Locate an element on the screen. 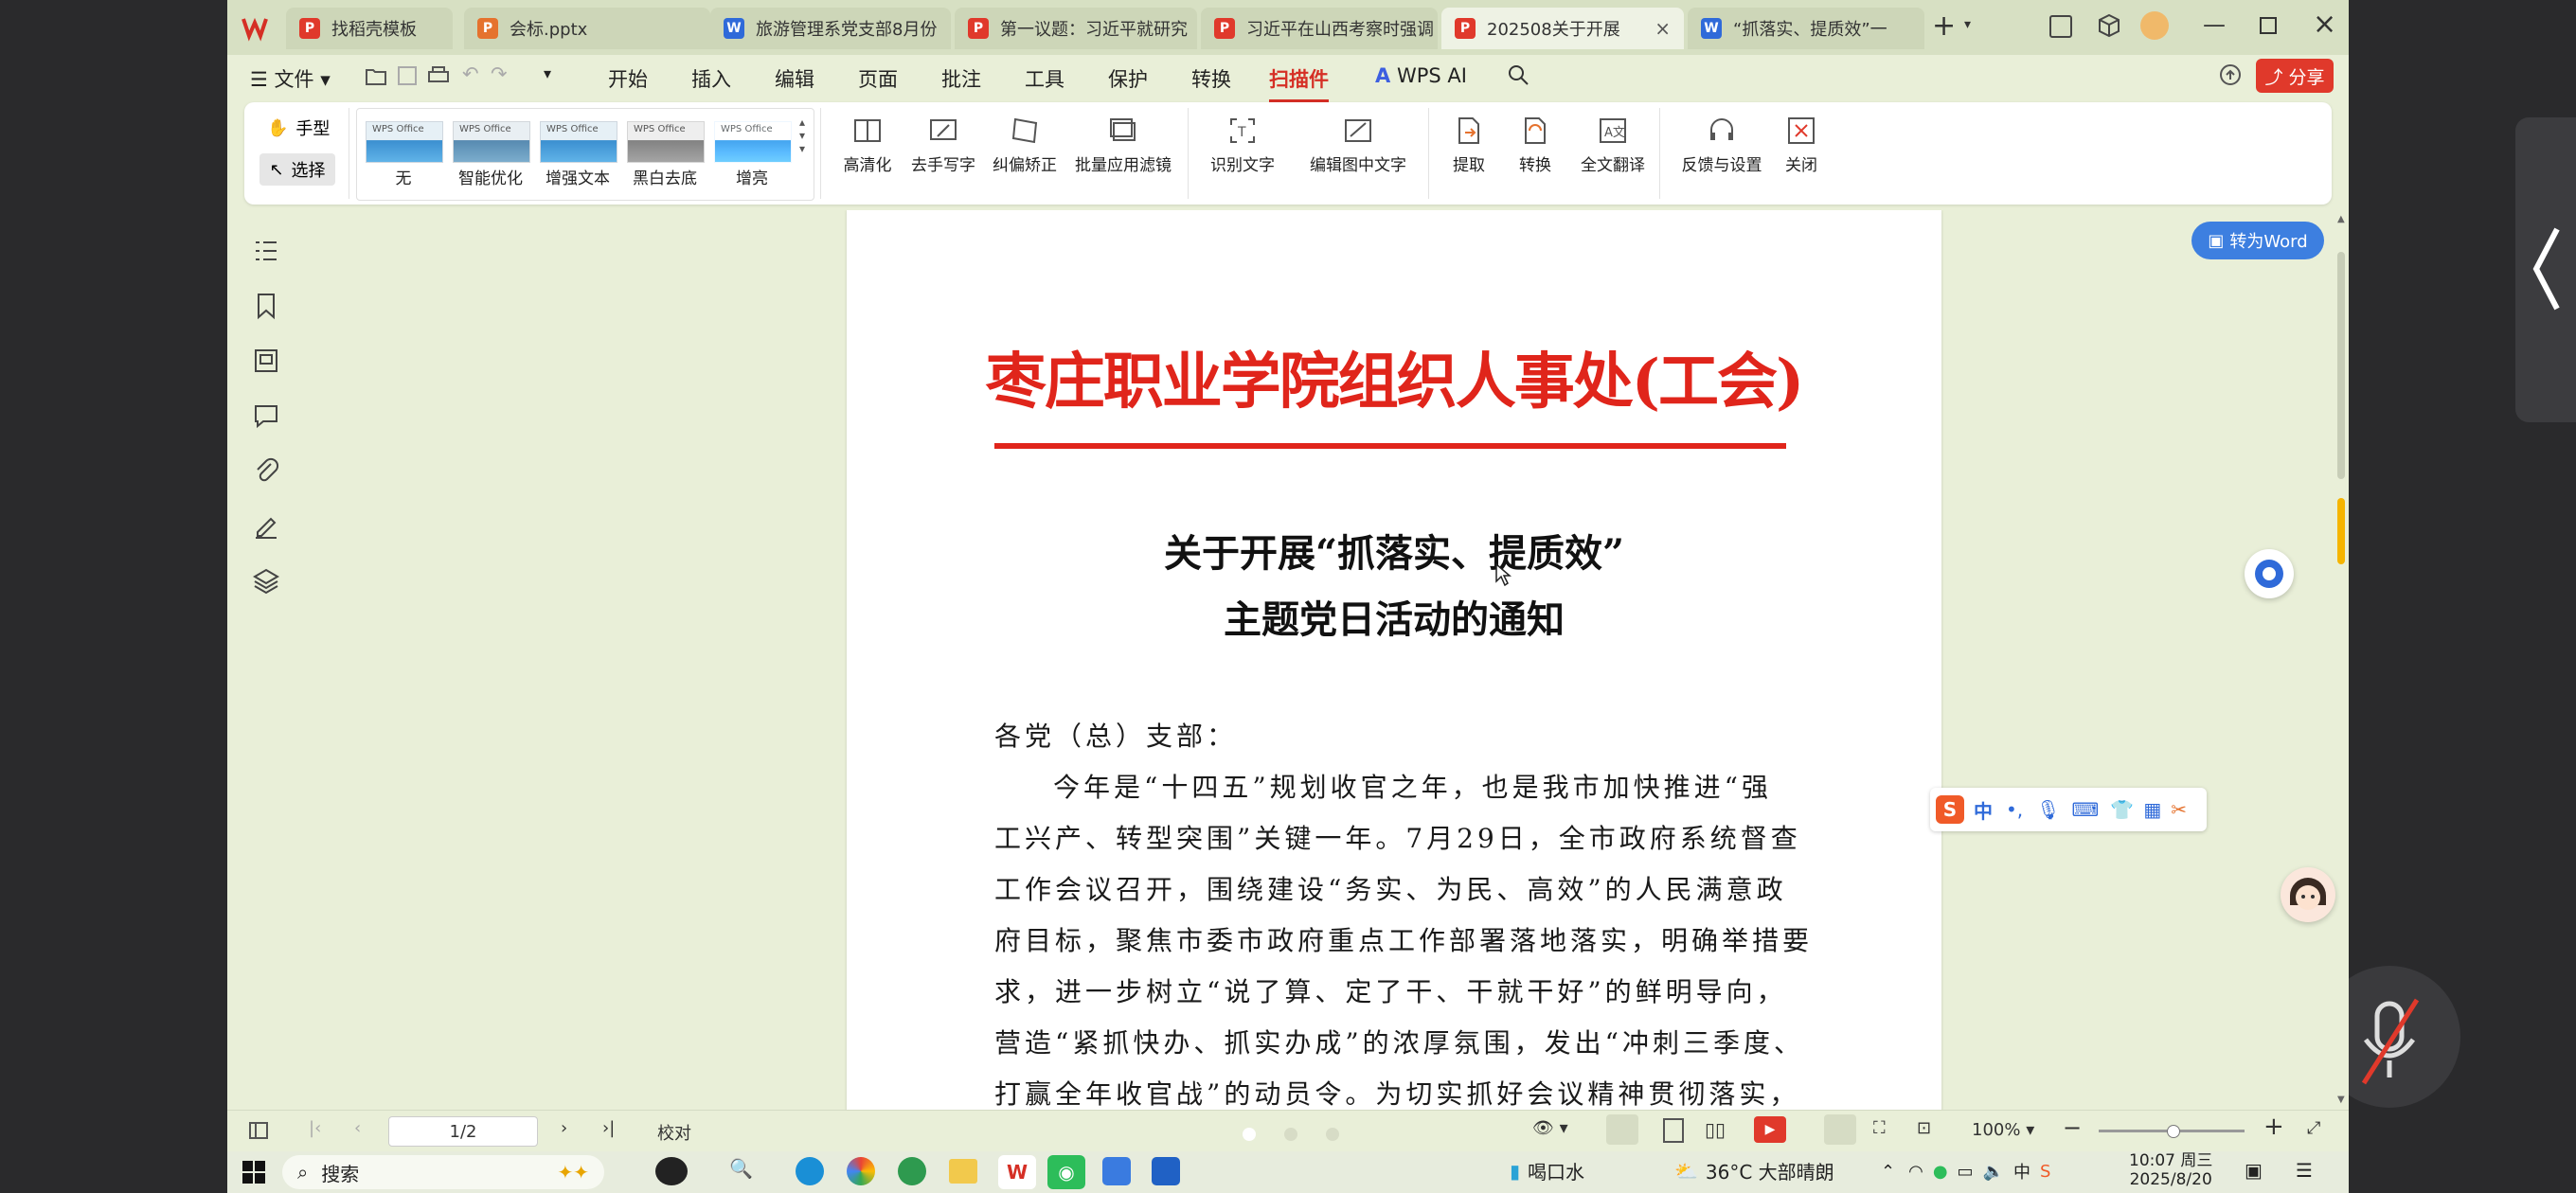 The image size is (2576, 1193). zoom-slider-thumb is located at coordinates (2173, 1131).